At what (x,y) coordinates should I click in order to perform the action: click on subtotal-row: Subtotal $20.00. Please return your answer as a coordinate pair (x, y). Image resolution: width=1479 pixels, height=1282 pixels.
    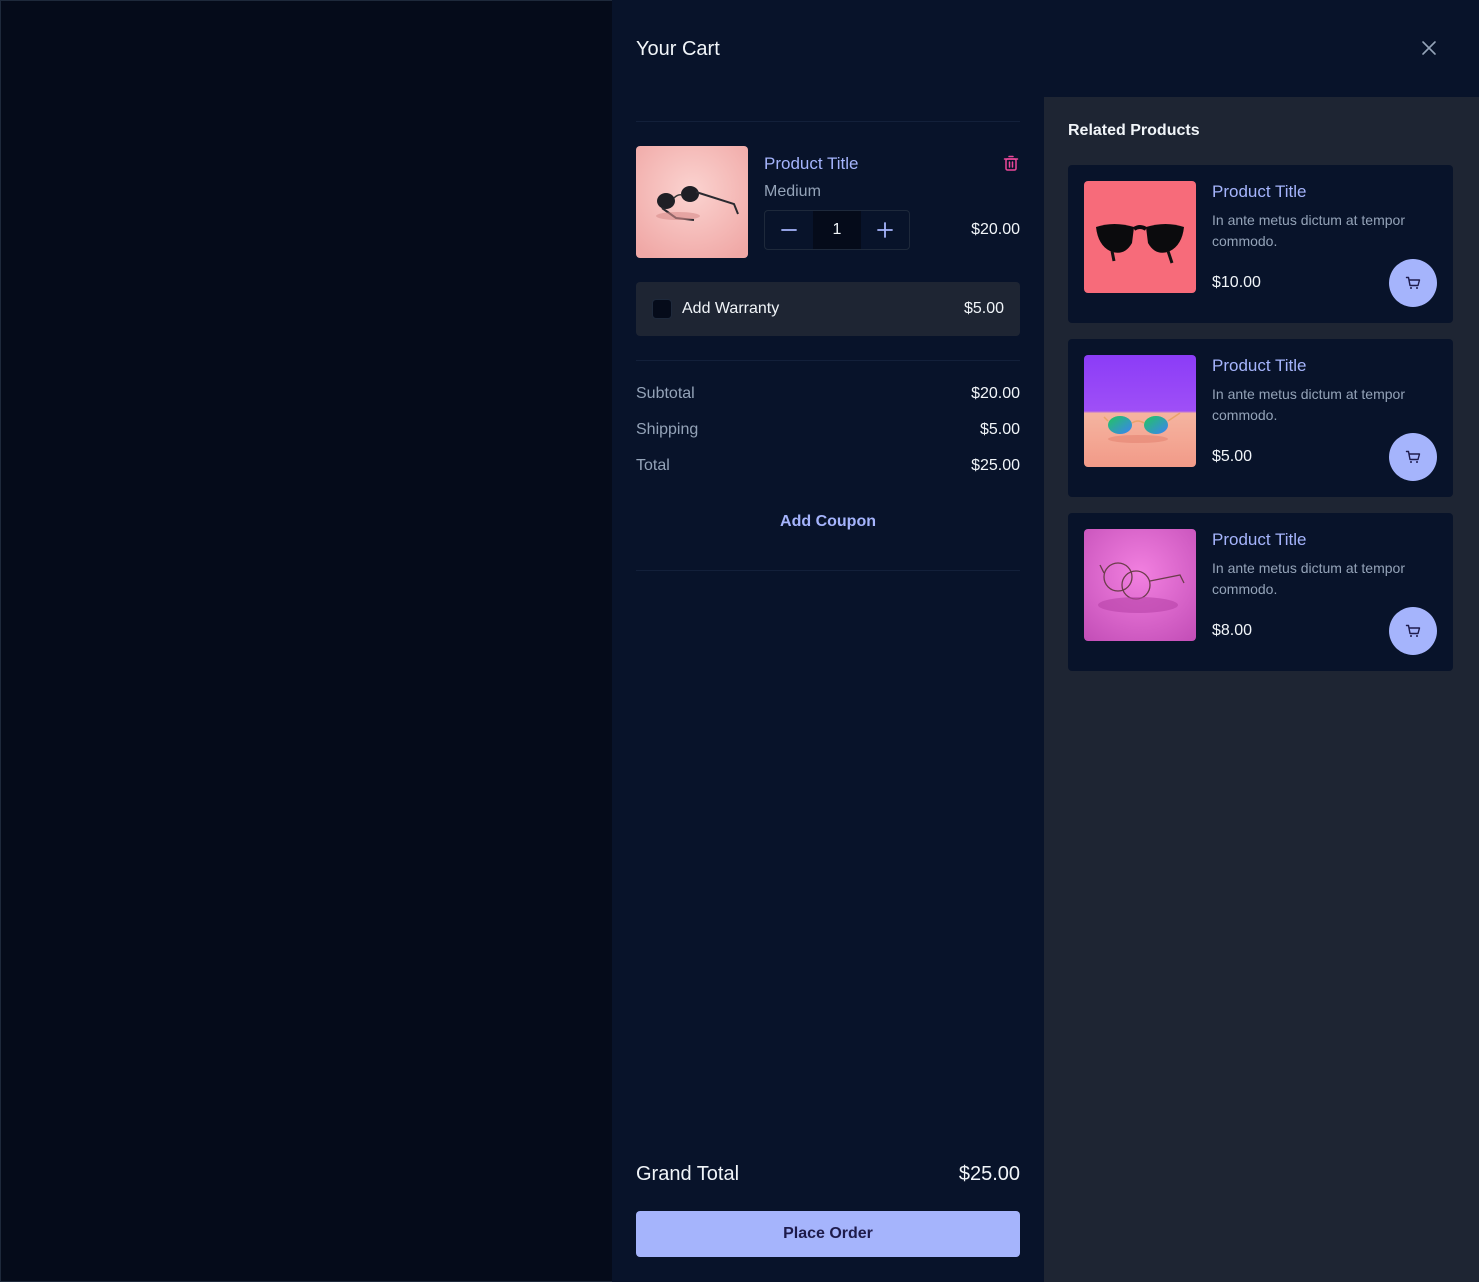
    Looking at the image, I should click on (828, 394).